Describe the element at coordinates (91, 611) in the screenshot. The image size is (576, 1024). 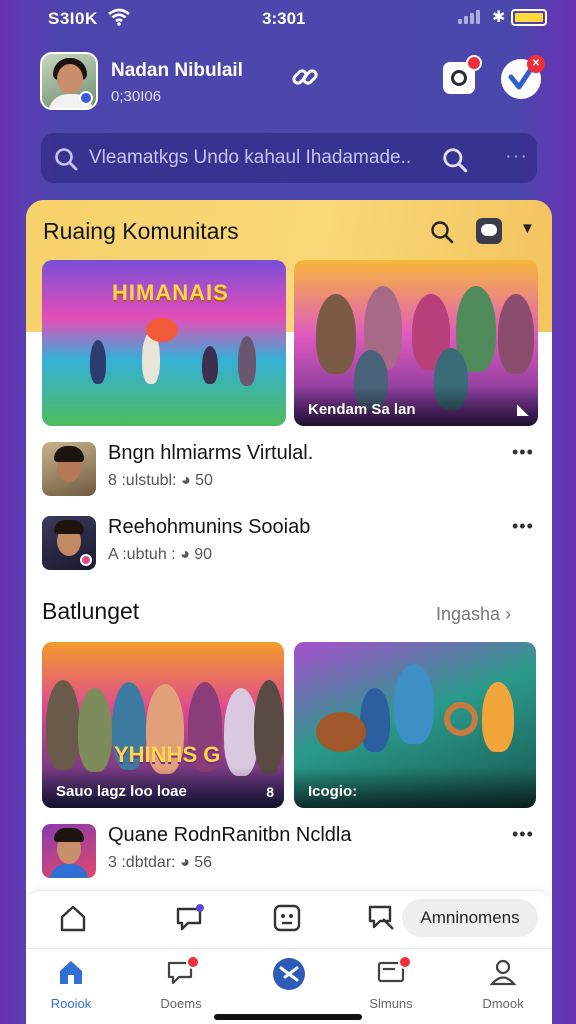
I see `section-title: Batlunget` at that location.